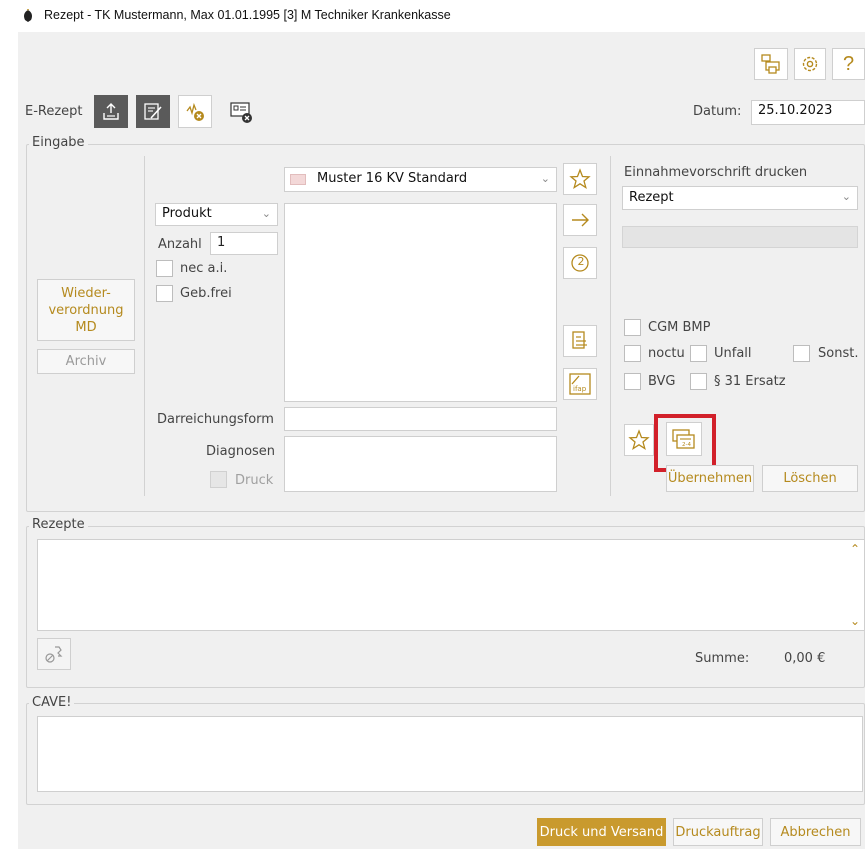 The width and height of the screenshot is (865, 849). Describe the element at coordinates (698, 353) in the screenshot. I see `unfall-checkbox` at that location.